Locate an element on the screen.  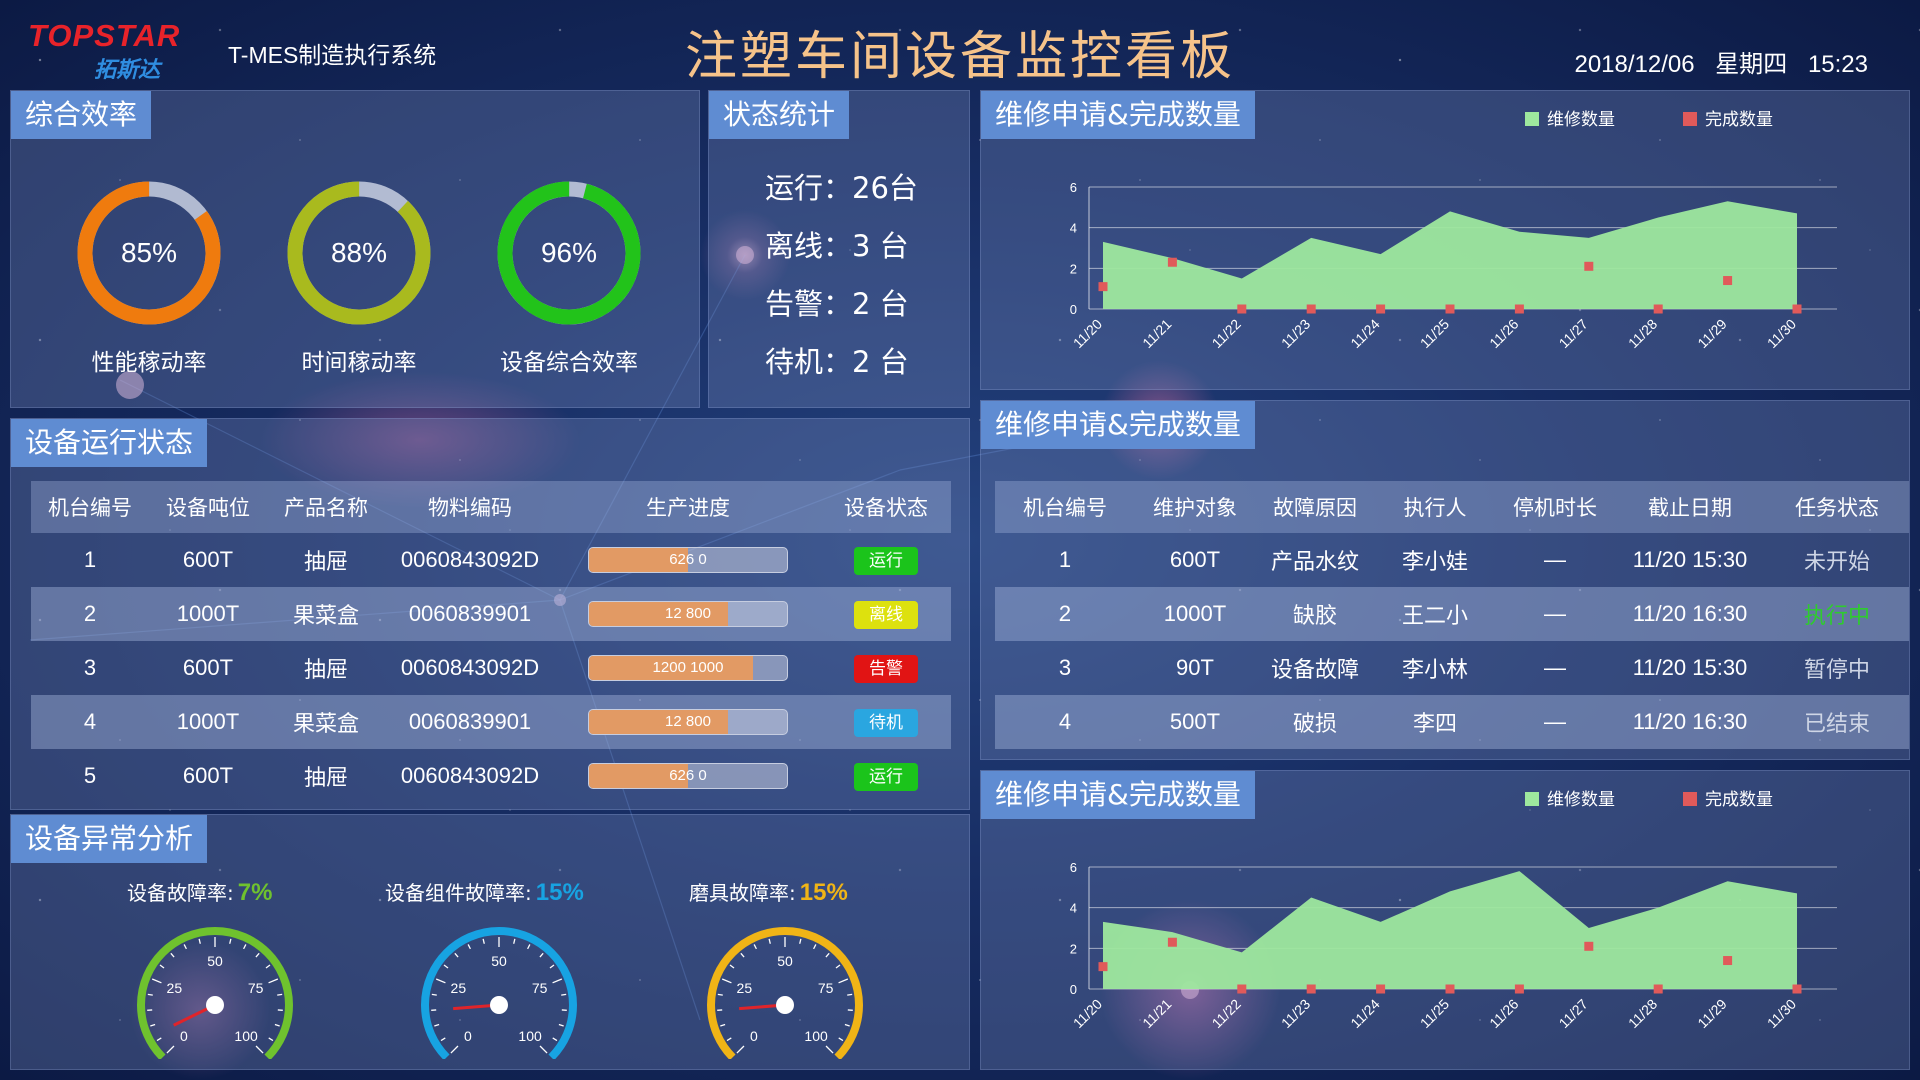
x-tick-label: 11/29 is located at coordinates (1712, 1014).